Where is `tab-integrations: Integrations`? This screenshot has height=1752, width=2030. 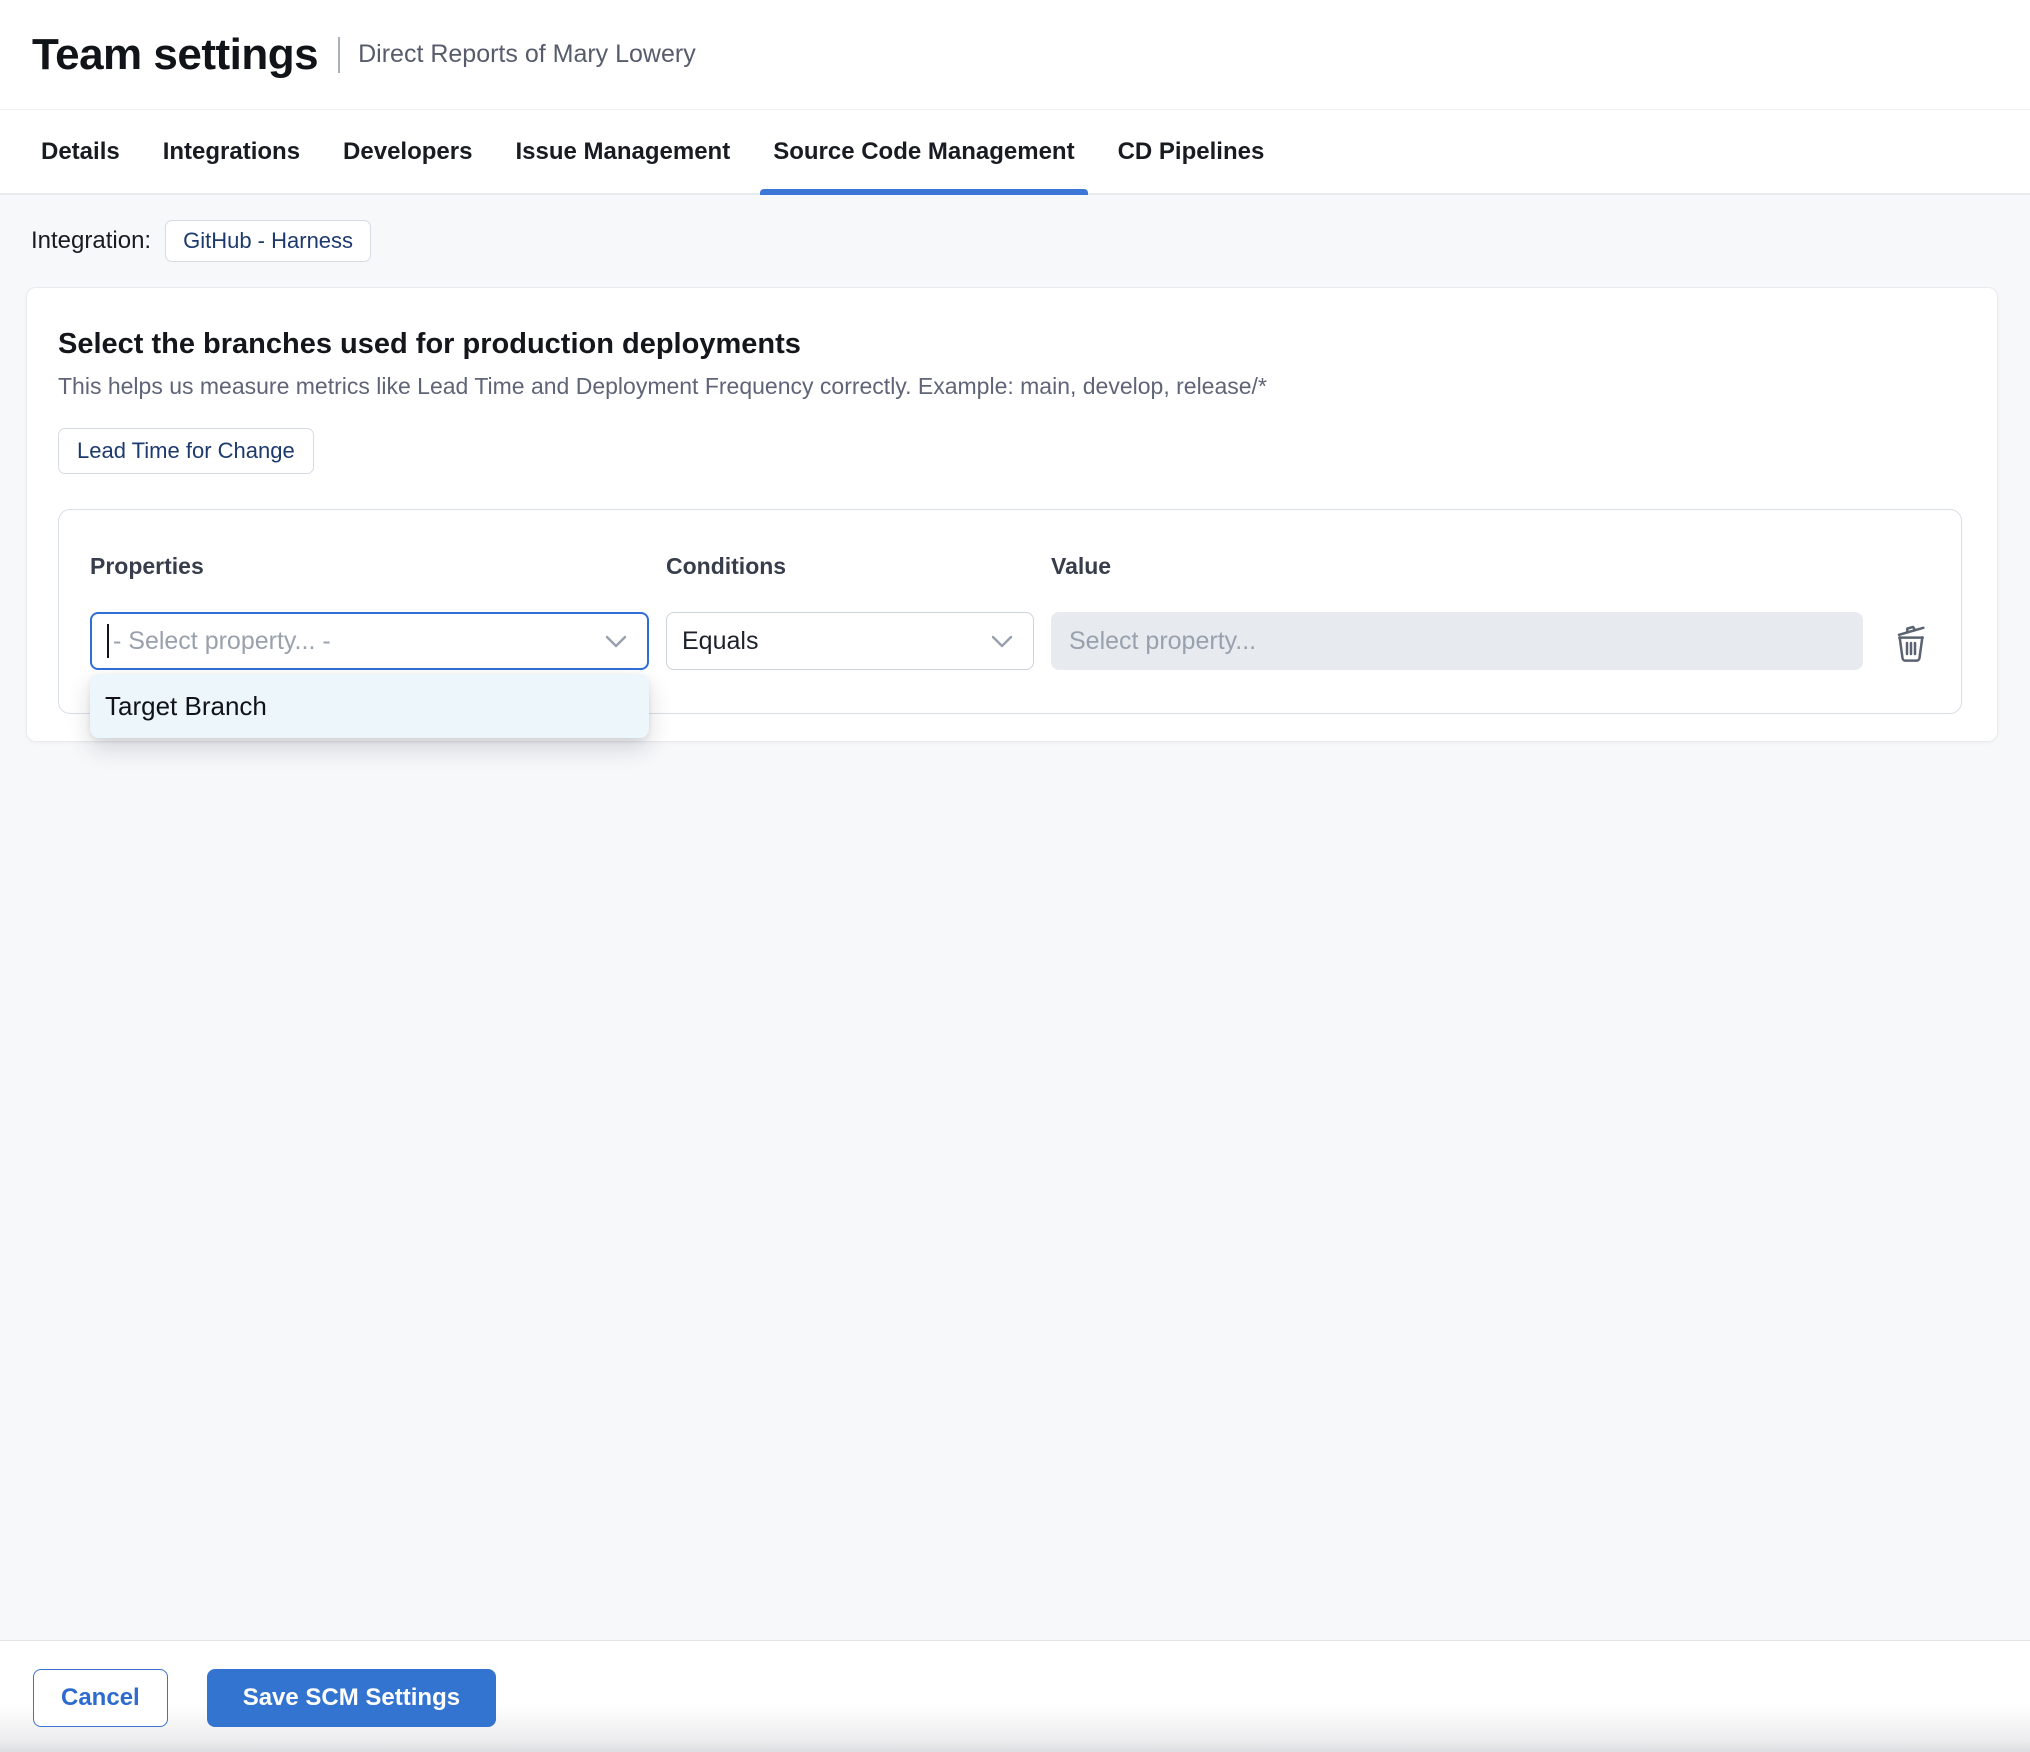 tab-integrations: Integrations is located at coordinates (231, 151).